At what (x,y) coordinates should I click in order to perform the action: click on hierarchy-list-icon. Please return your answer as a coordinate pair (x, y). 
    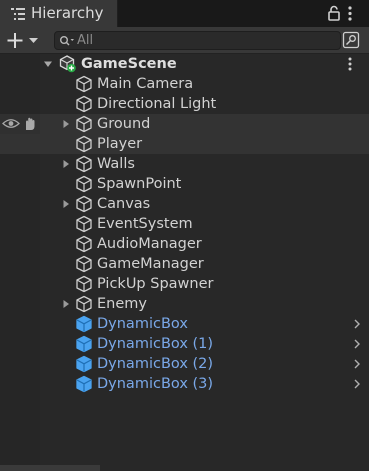
    Looking at the image, I should click on (18, 14).